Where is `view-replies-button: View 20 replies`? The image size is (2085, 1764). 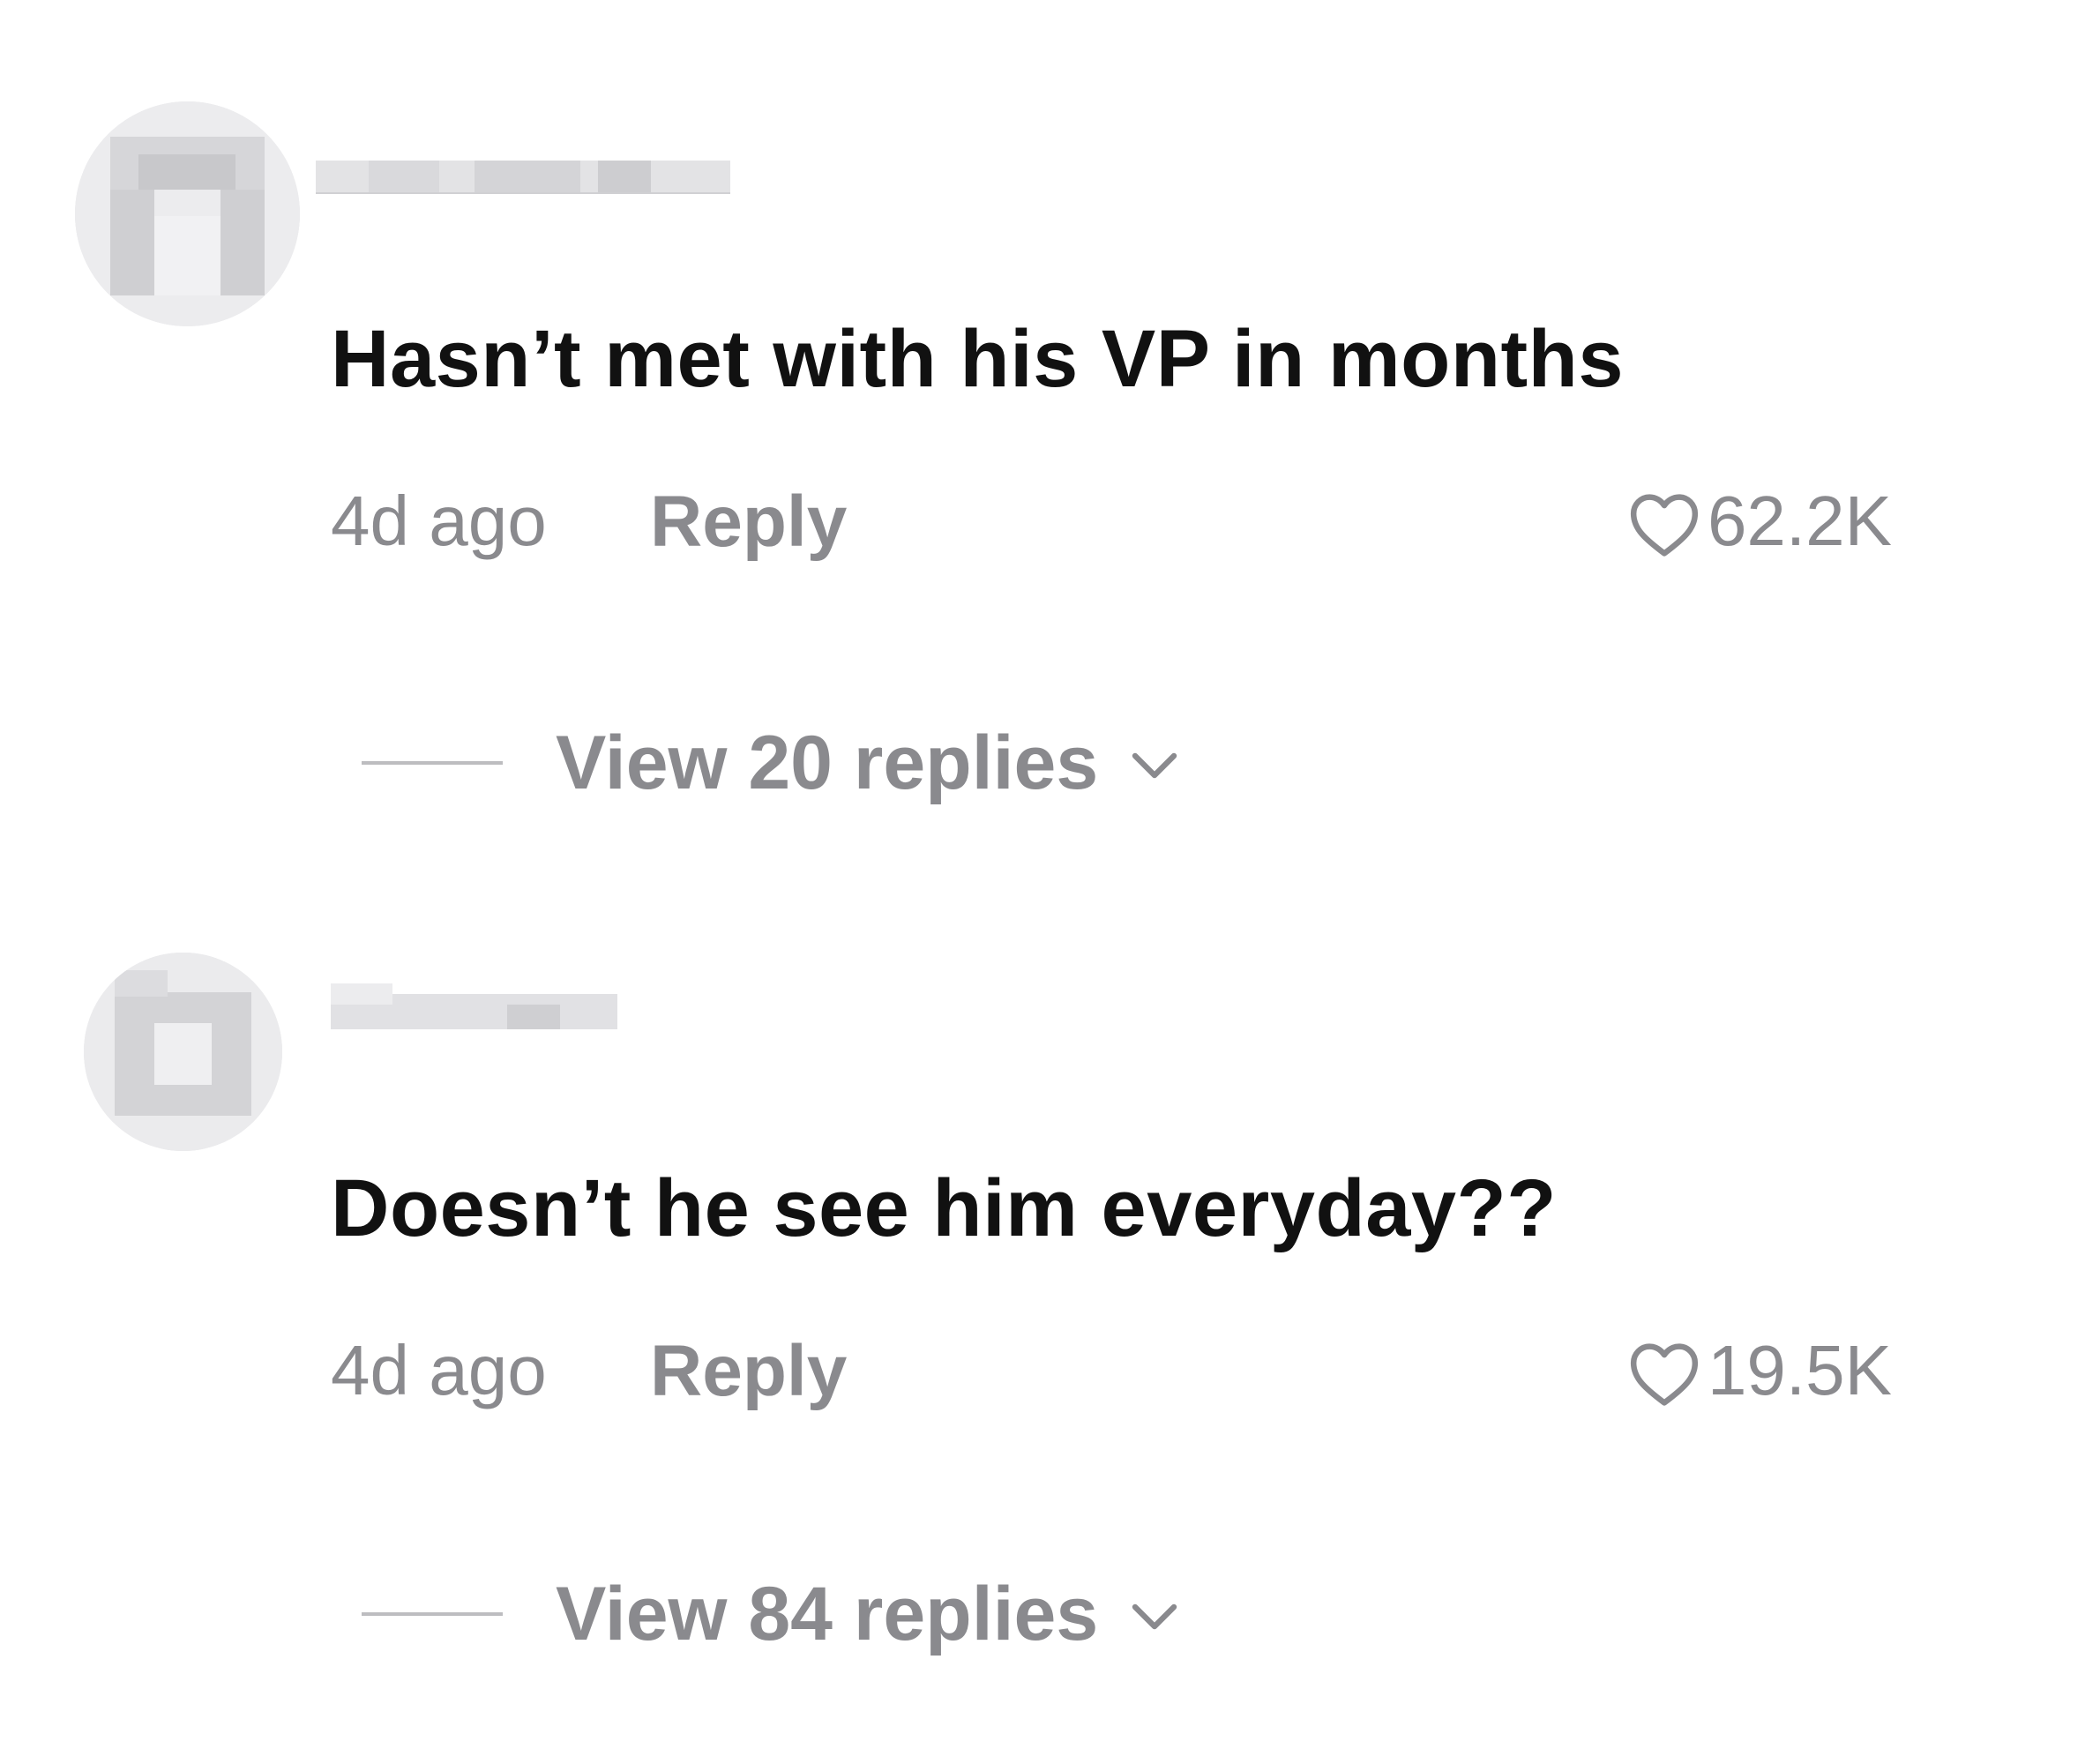
view-replies-button: View 20 replies is located at coordinates (770, 763).